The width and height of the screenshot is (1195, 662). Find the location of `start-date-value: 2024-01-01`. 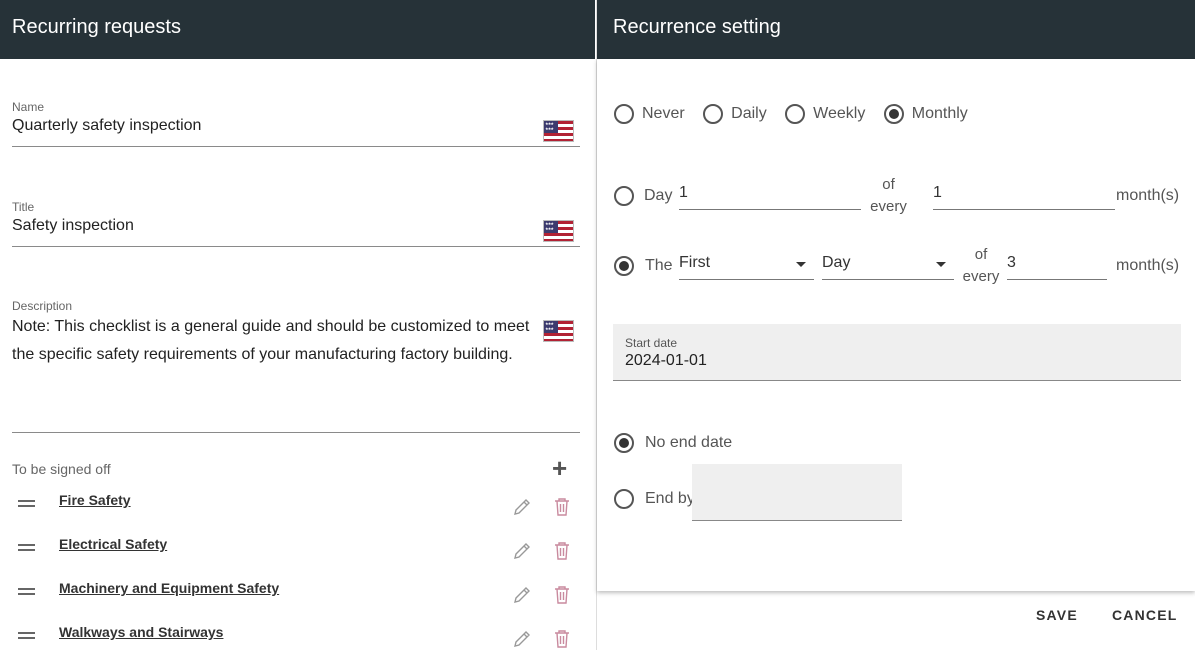

start-date-value: 2024-01-01 is located at coordinates (897, 361).